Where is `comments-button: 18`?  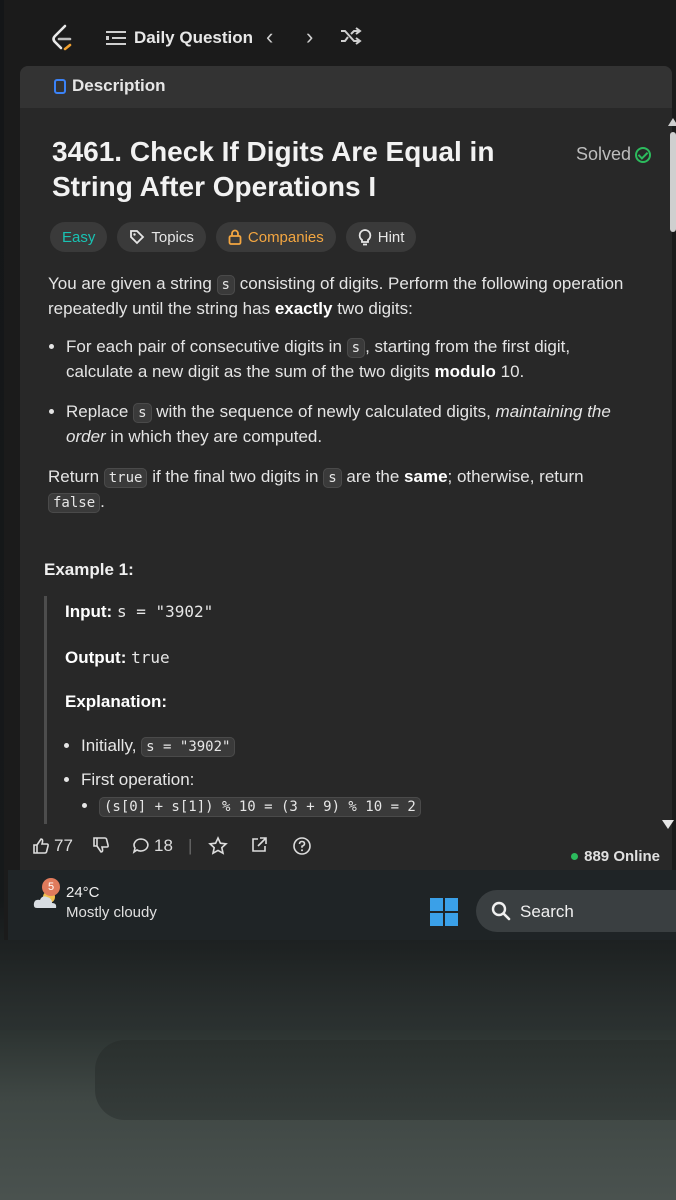
comments-button: 18 is located at coordinates (152, 846).